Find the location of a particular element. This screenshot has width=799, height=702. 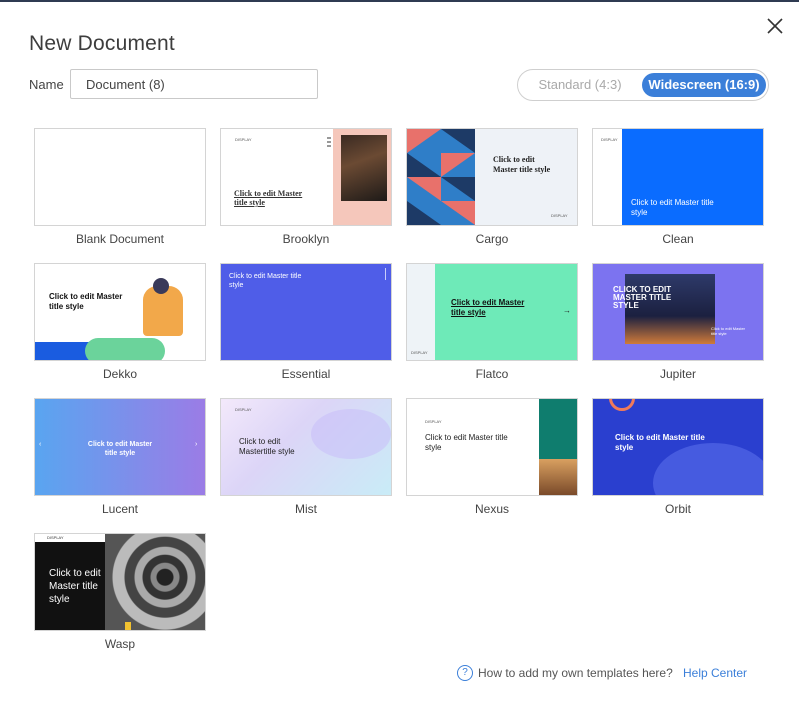

teal-panel is located at coordinates (558, 429).